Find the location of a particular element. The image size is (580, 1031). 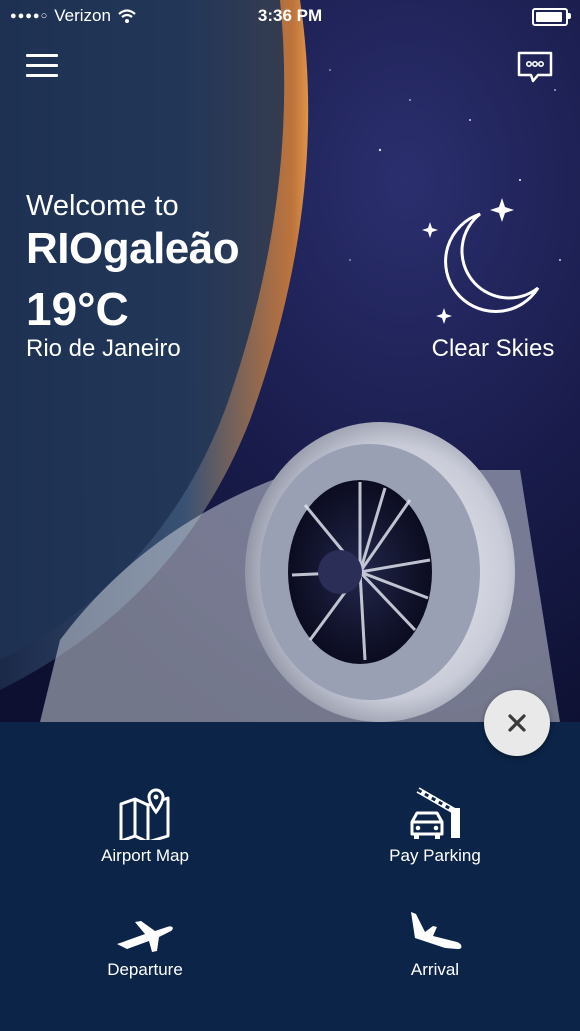

pay-parking-button: Pay Parking is located at coordinates (435, 826).